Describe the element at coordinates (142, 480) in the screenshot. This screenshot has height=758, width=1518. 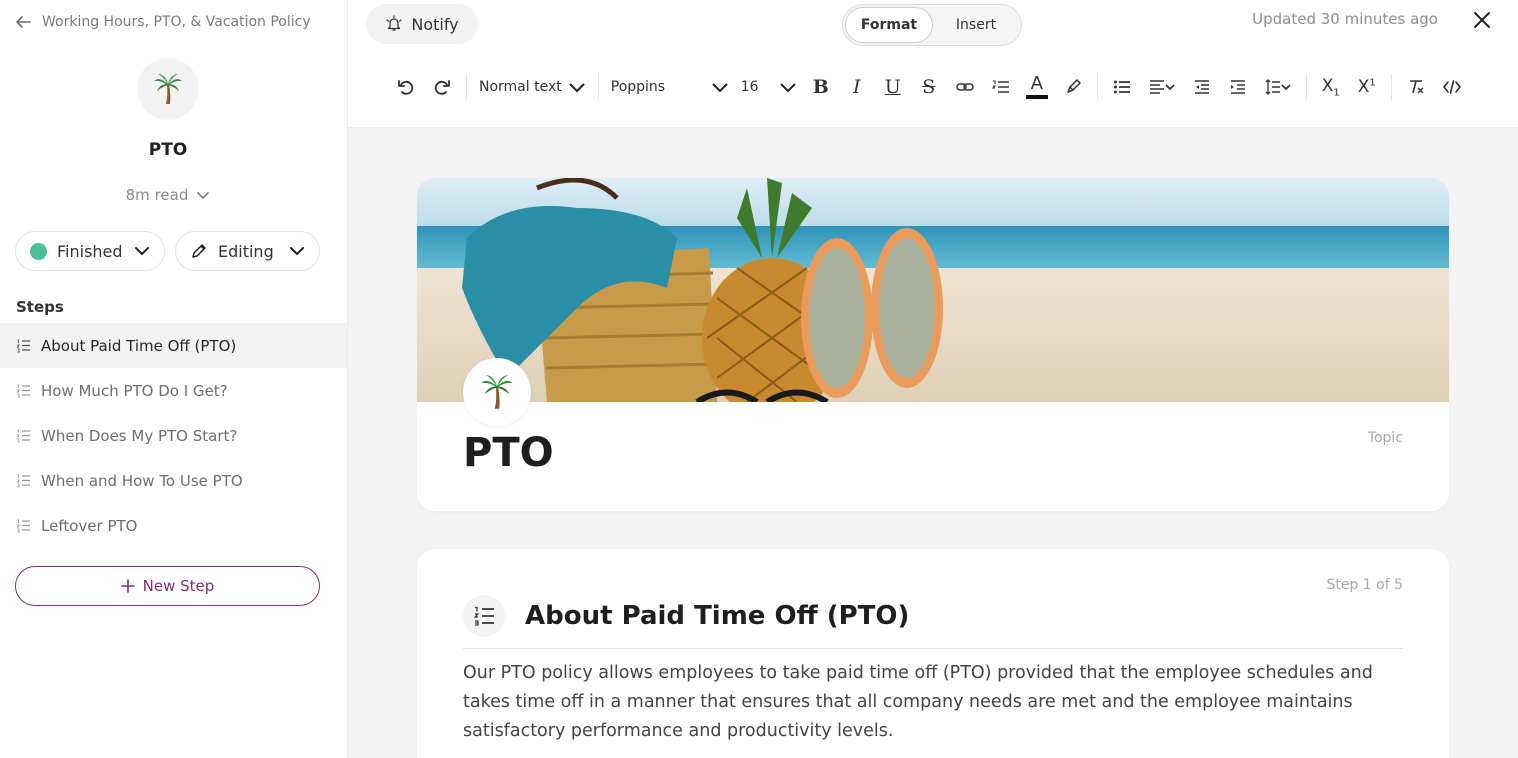
I see `step-item-label: When and How To Use PTO` at that location.